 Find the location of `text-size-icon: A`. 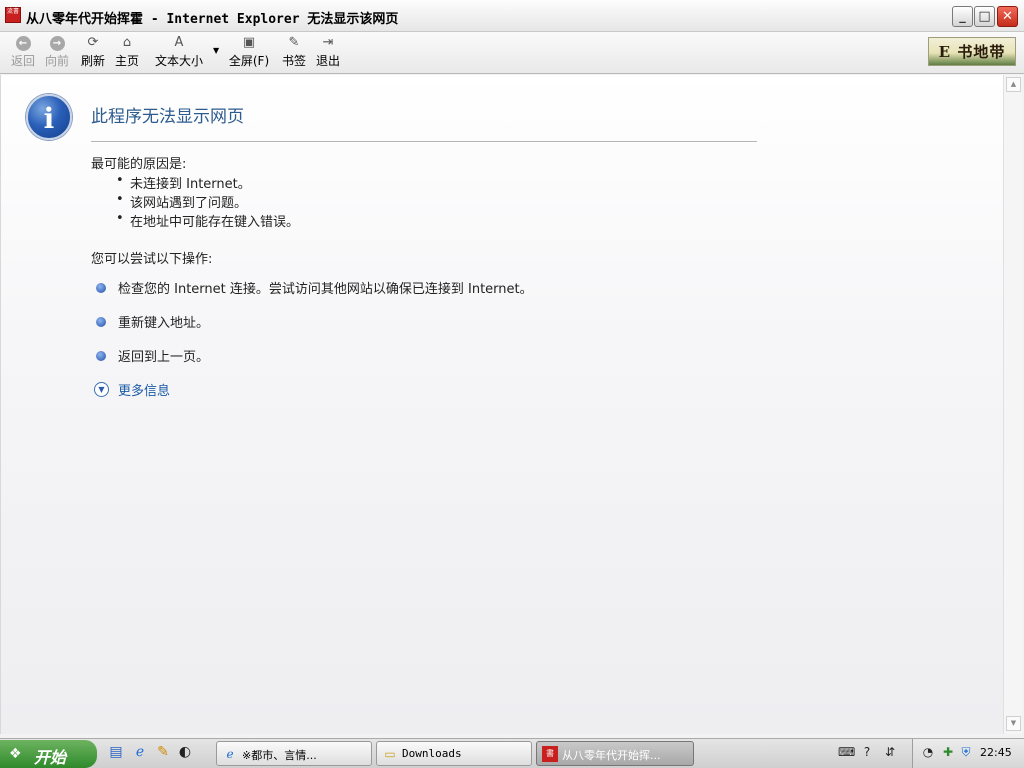

text-size-icon: A is located at coordinates (179, 42).